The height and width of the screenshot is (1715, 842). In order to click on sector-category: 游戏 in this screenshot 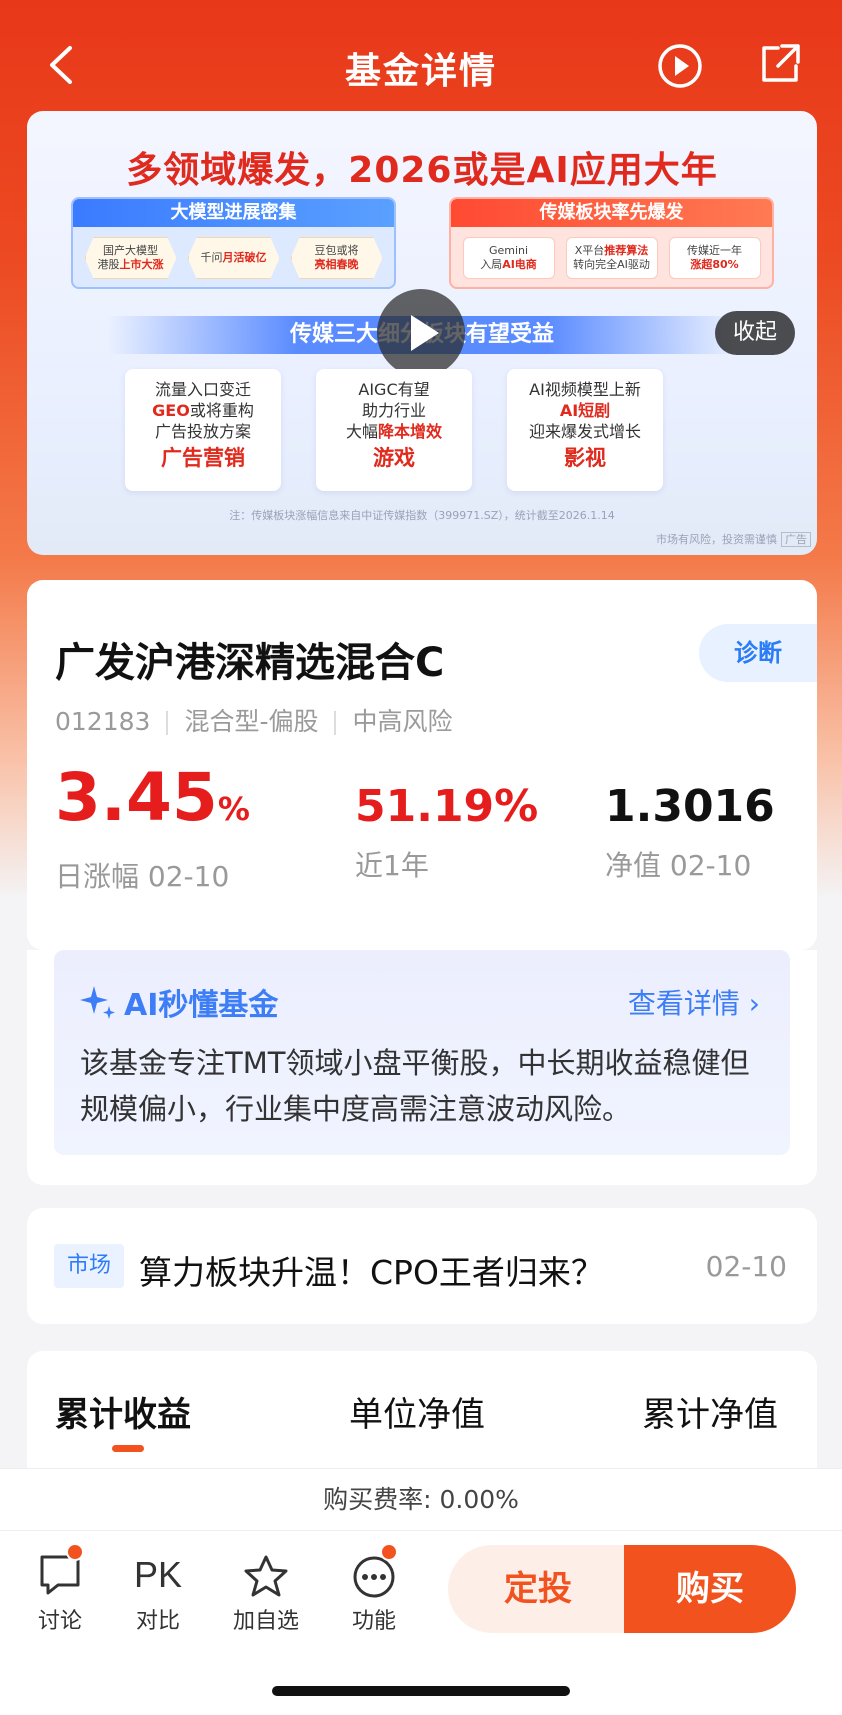, I will do `click(394, 458)`.